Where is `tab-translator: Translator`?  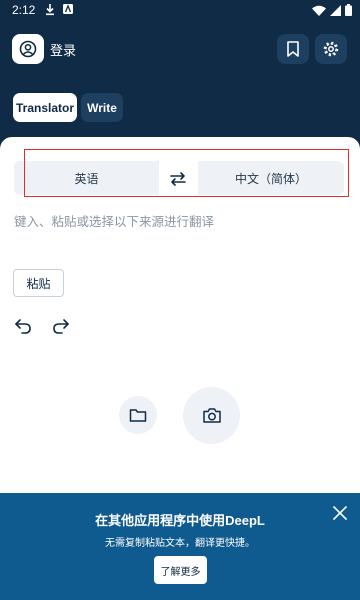
tab-translator: Translator is located at coordinates (45, 107).